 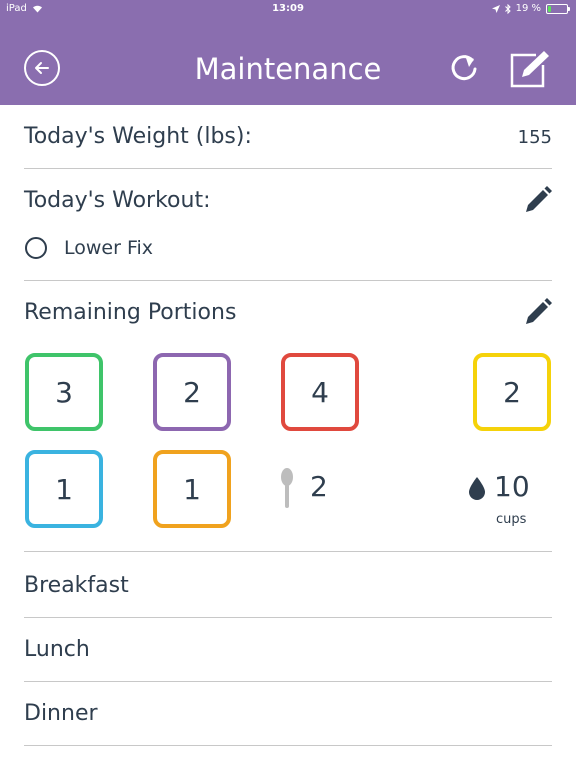 I want to click on meal-row-breakfast: Breakfast, so click(x=76, y=585).